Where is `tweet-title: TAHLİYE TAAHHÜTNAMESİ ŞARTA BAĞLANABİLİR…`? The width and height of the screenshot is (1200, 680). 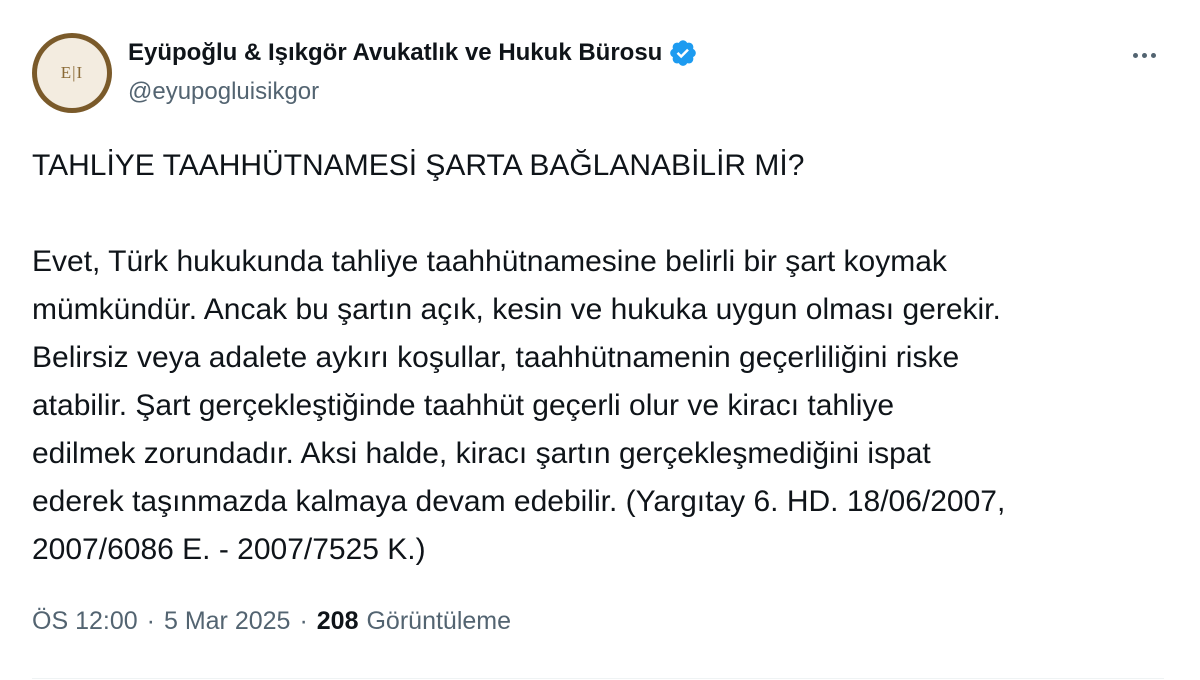
tweet-title: TAHLİYE TAAHHÜTNAMESİ ŞARTA BAĞLANABİLİR… is located at coordinates (418, 165).